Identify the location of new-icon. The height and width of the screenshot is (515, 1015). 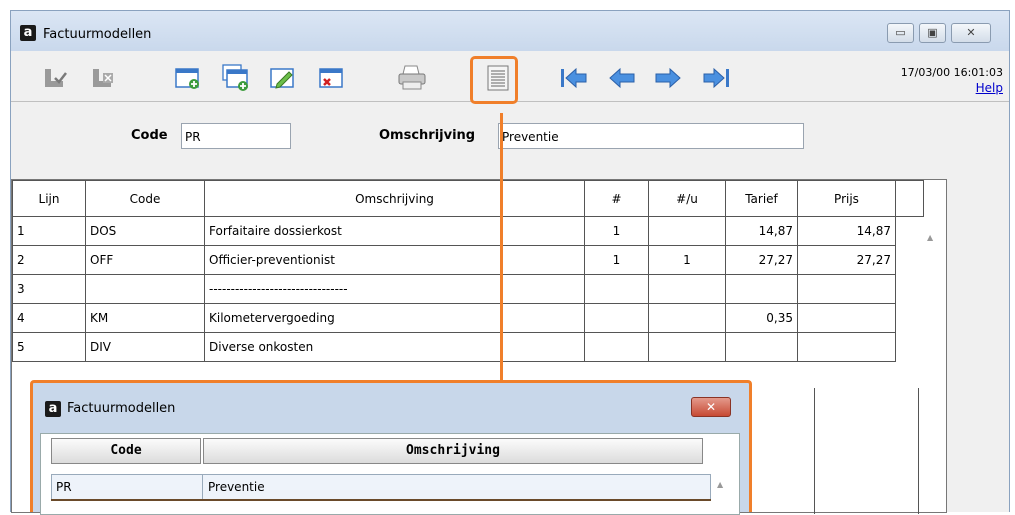
(188, 78).